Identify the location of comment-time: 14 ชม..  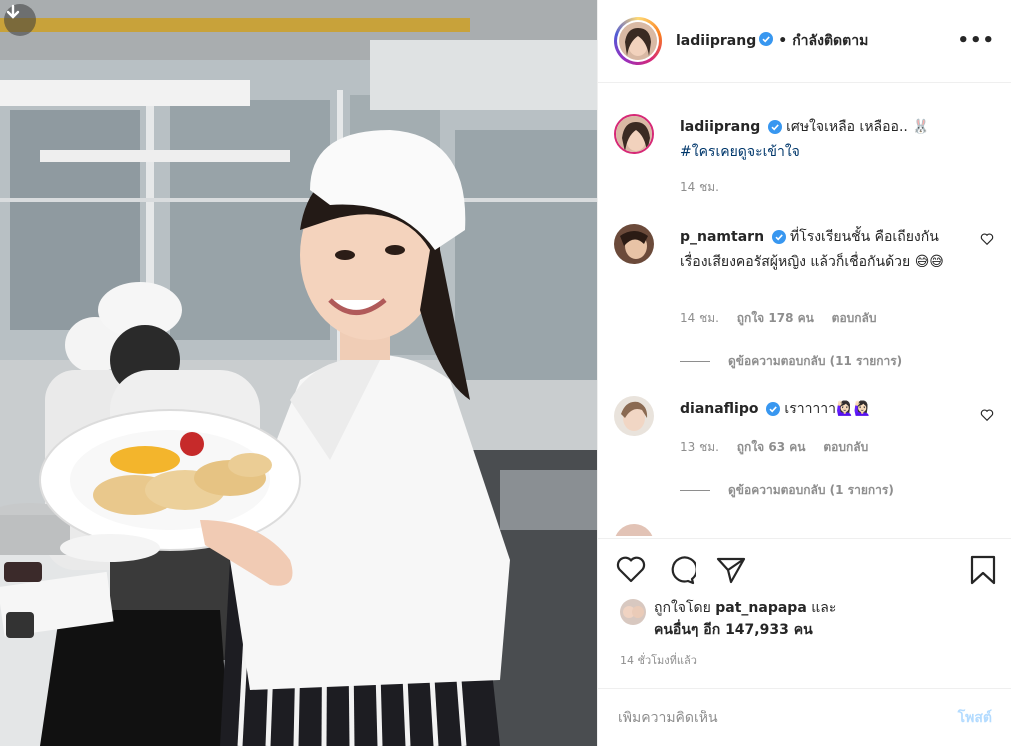
(699, 318).